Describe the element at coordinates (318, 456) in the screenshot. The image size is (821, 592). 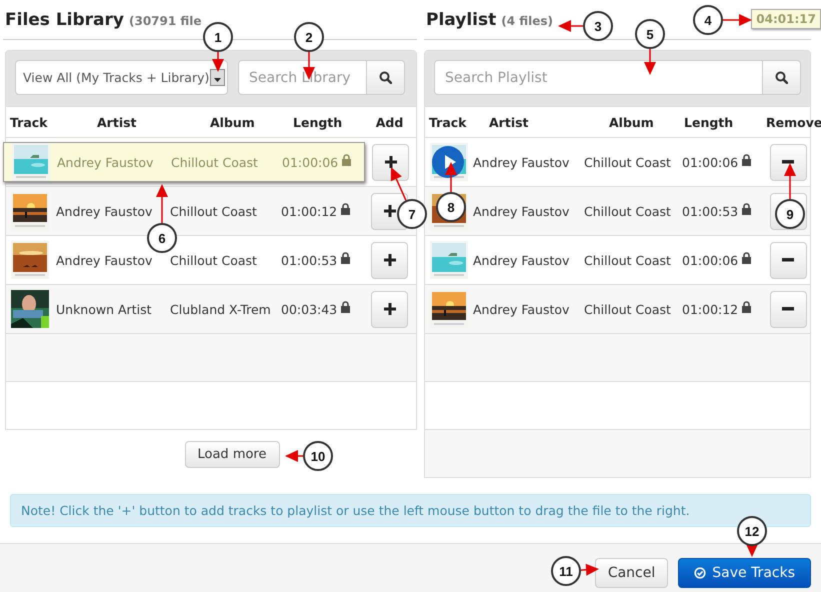
I see `callout-number: 10` at that location.